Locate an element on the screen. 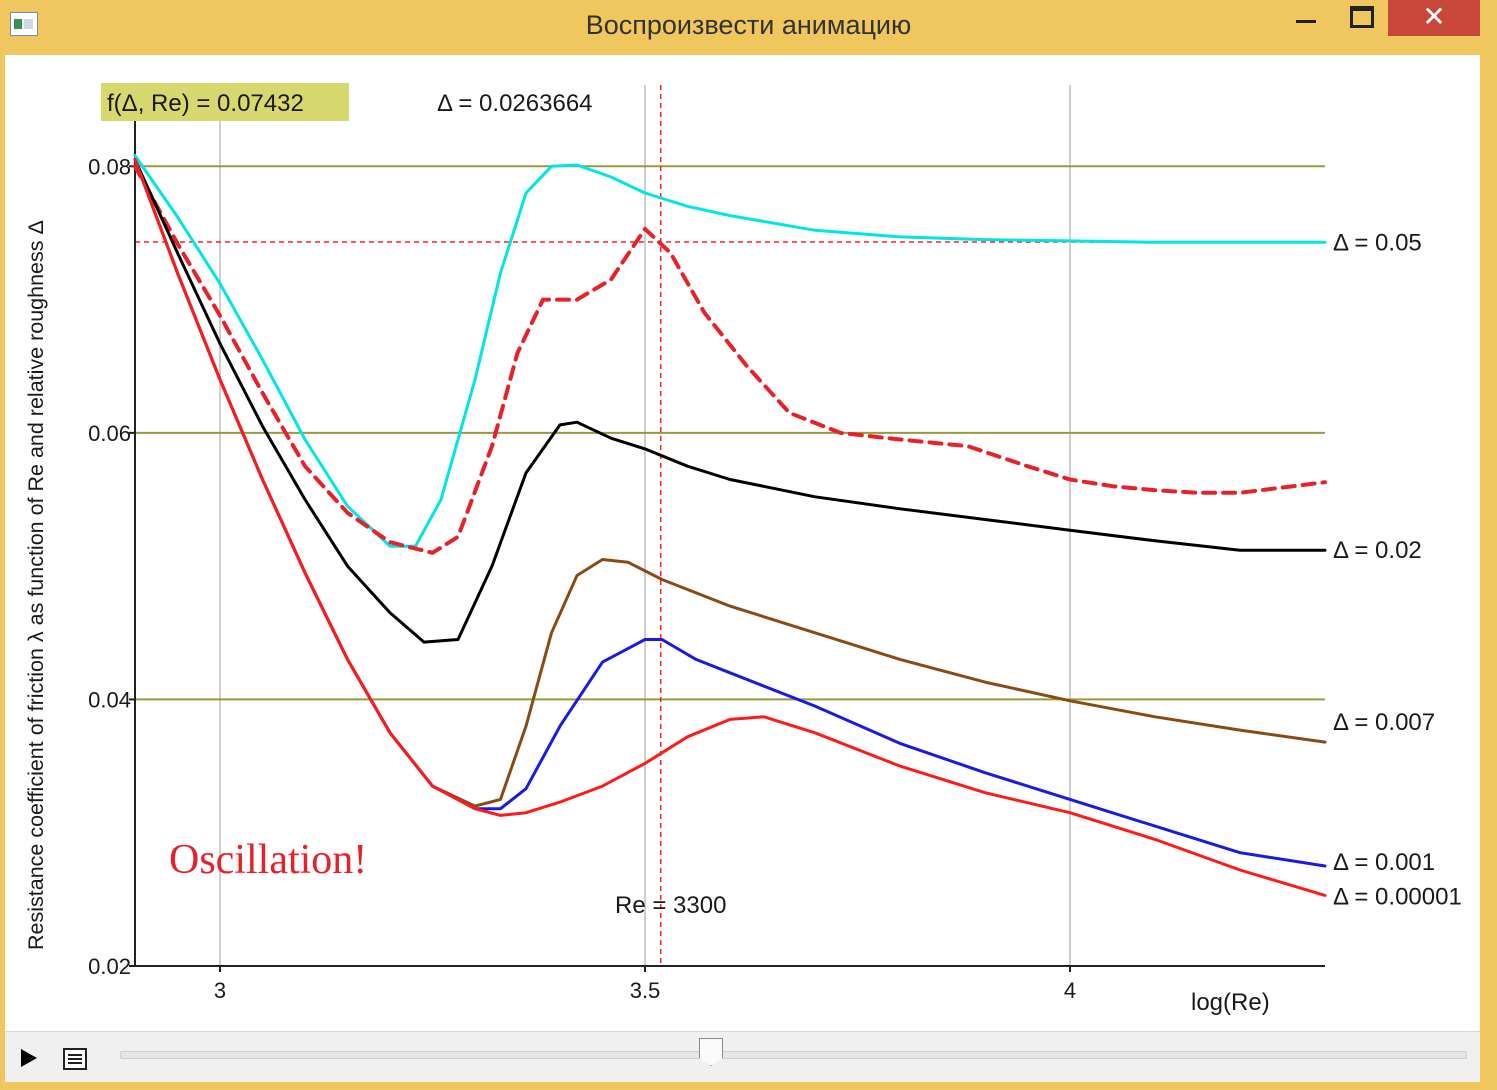  x-tick-label: 3.5 is located at coordinates (645, 990).